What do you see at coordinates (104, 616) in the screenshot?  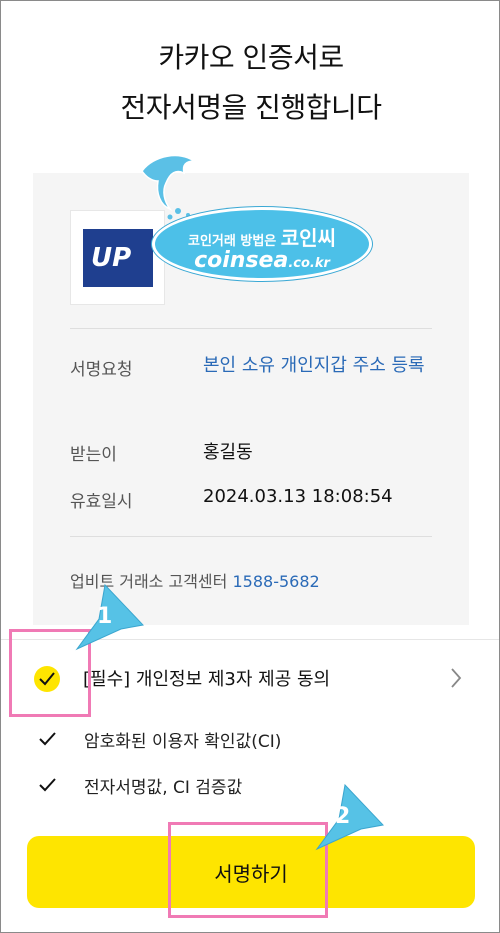 I see `callout-number-1: 1` at bounding box center [104, 616].